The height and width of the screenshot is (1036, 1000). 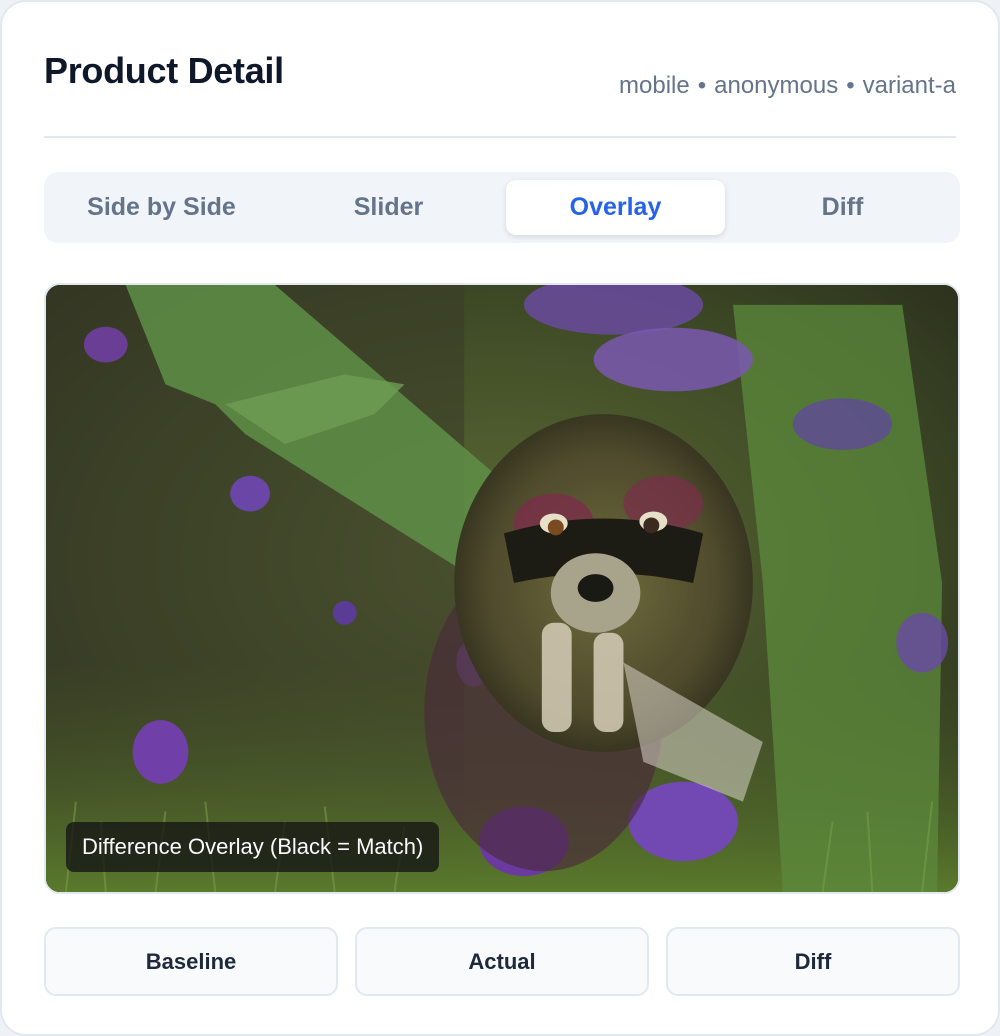 I want to click on meta-device: mobile, so click(x=654, y=85).